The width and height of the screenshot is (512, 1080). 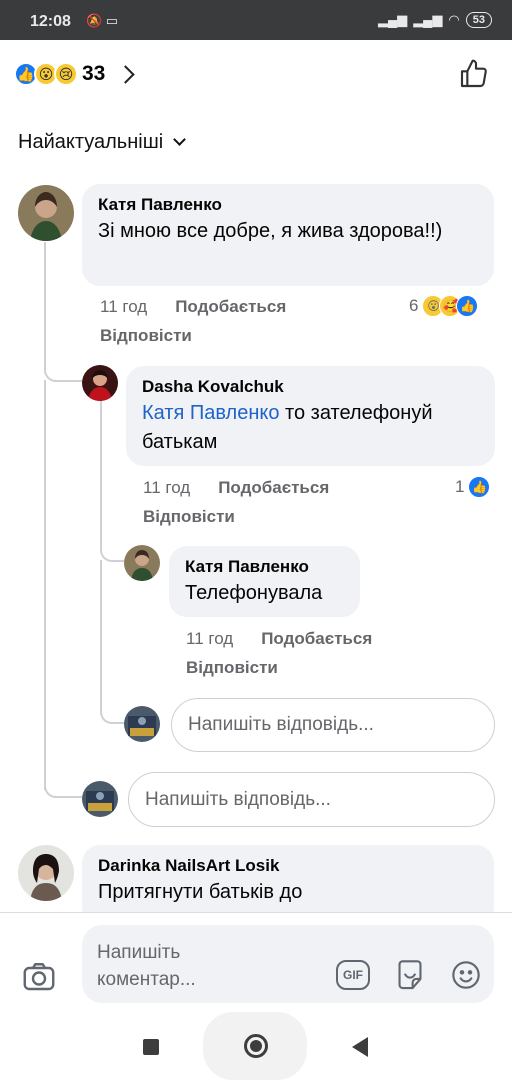 I want to click on reaction-count: 6, so click(x=414, y=305).